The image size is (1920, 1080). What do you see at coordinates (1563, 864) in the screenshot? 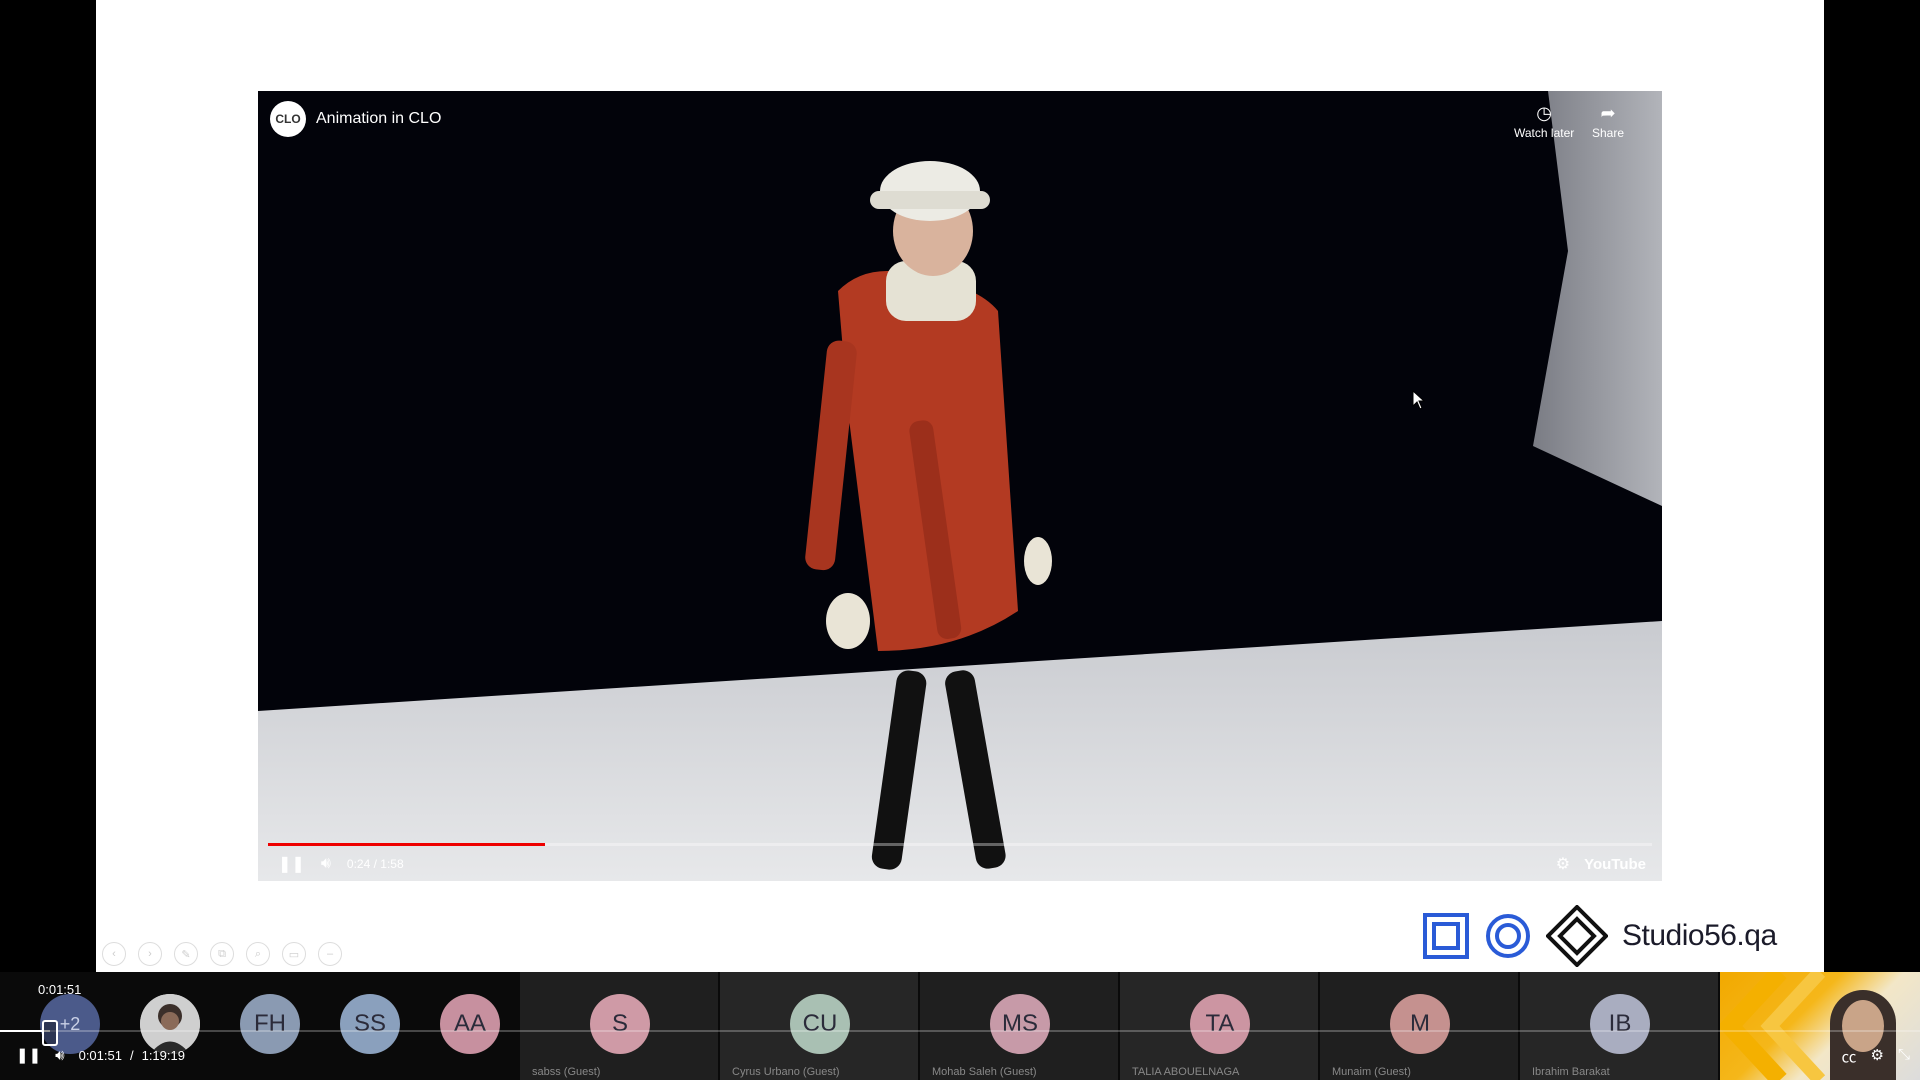
I see `gear-icon: ⚙` at bounding box center [1563, 864].